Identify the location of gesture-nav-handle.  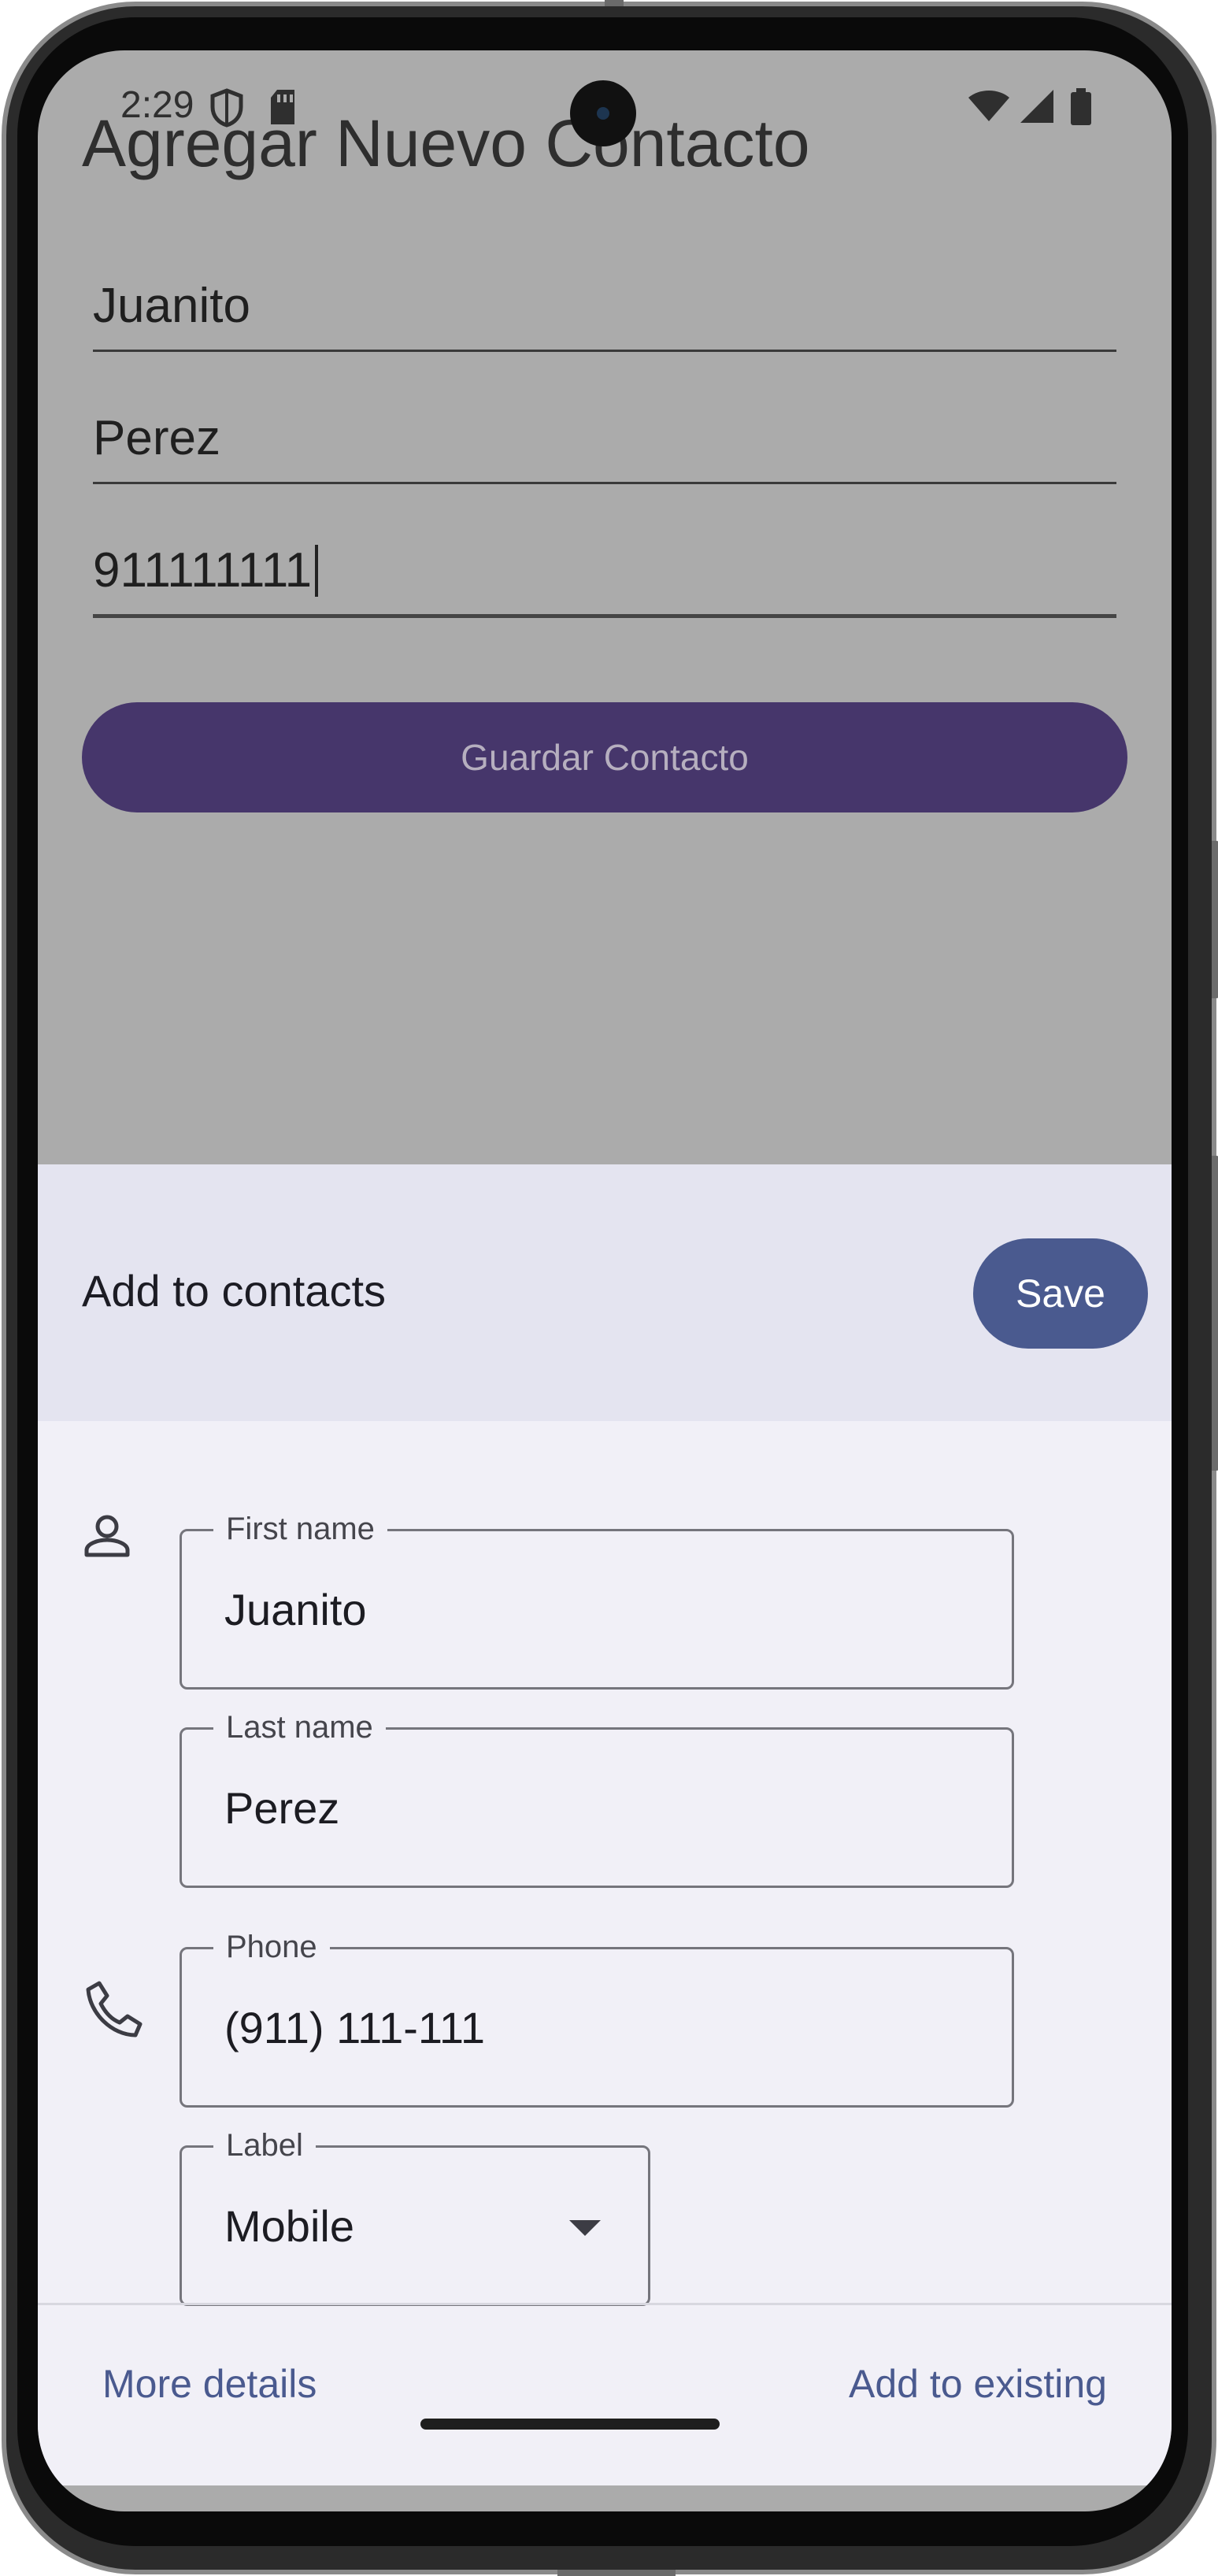
(570, 2424).